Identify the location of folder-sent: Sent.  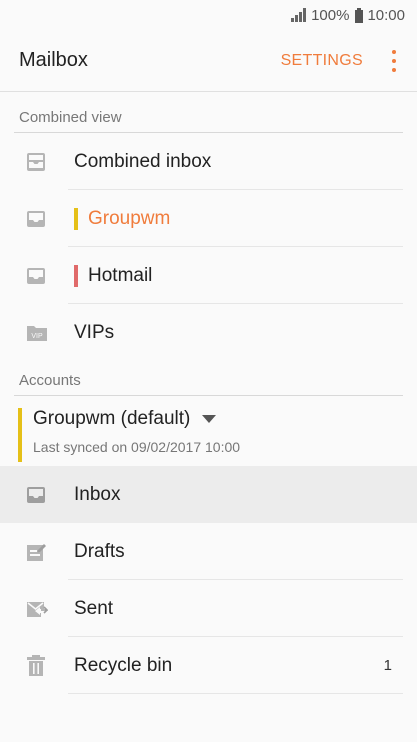
(208, 608).